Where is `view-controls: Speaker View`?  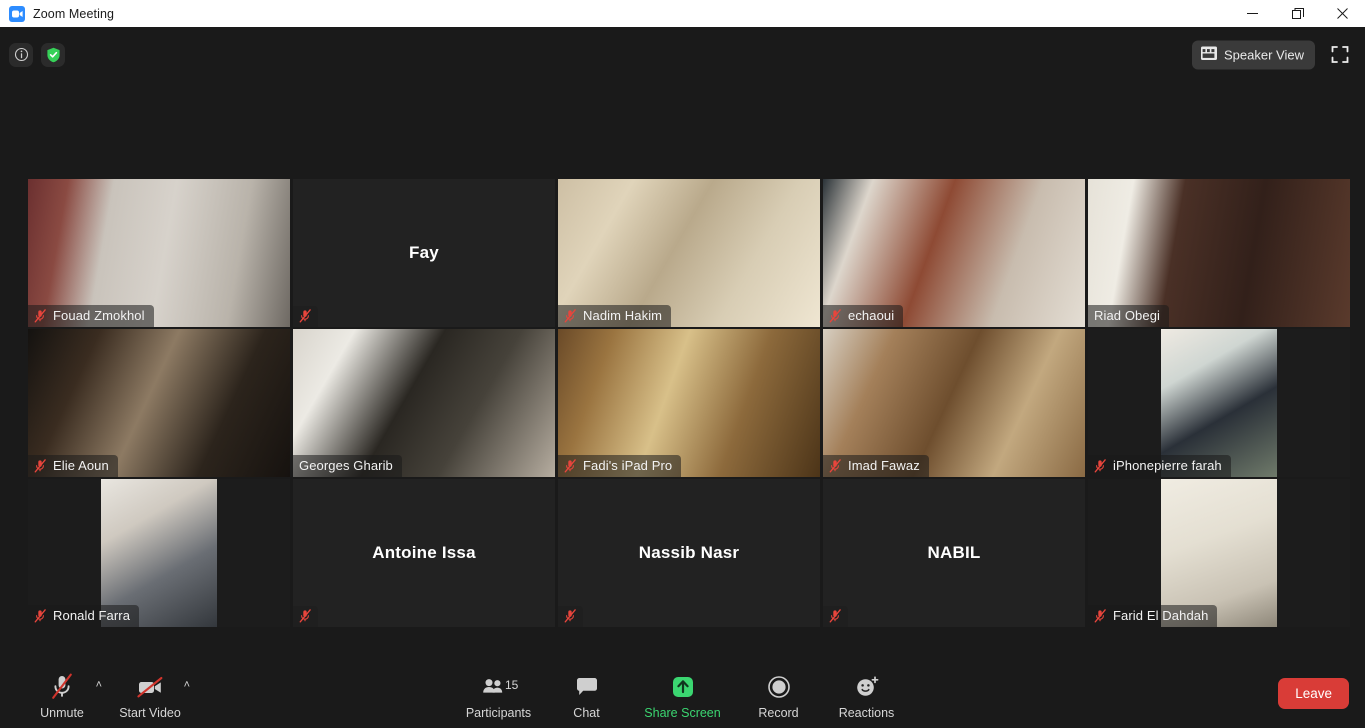
view-controls: Speaker View is located at coordinates (1273, 54).